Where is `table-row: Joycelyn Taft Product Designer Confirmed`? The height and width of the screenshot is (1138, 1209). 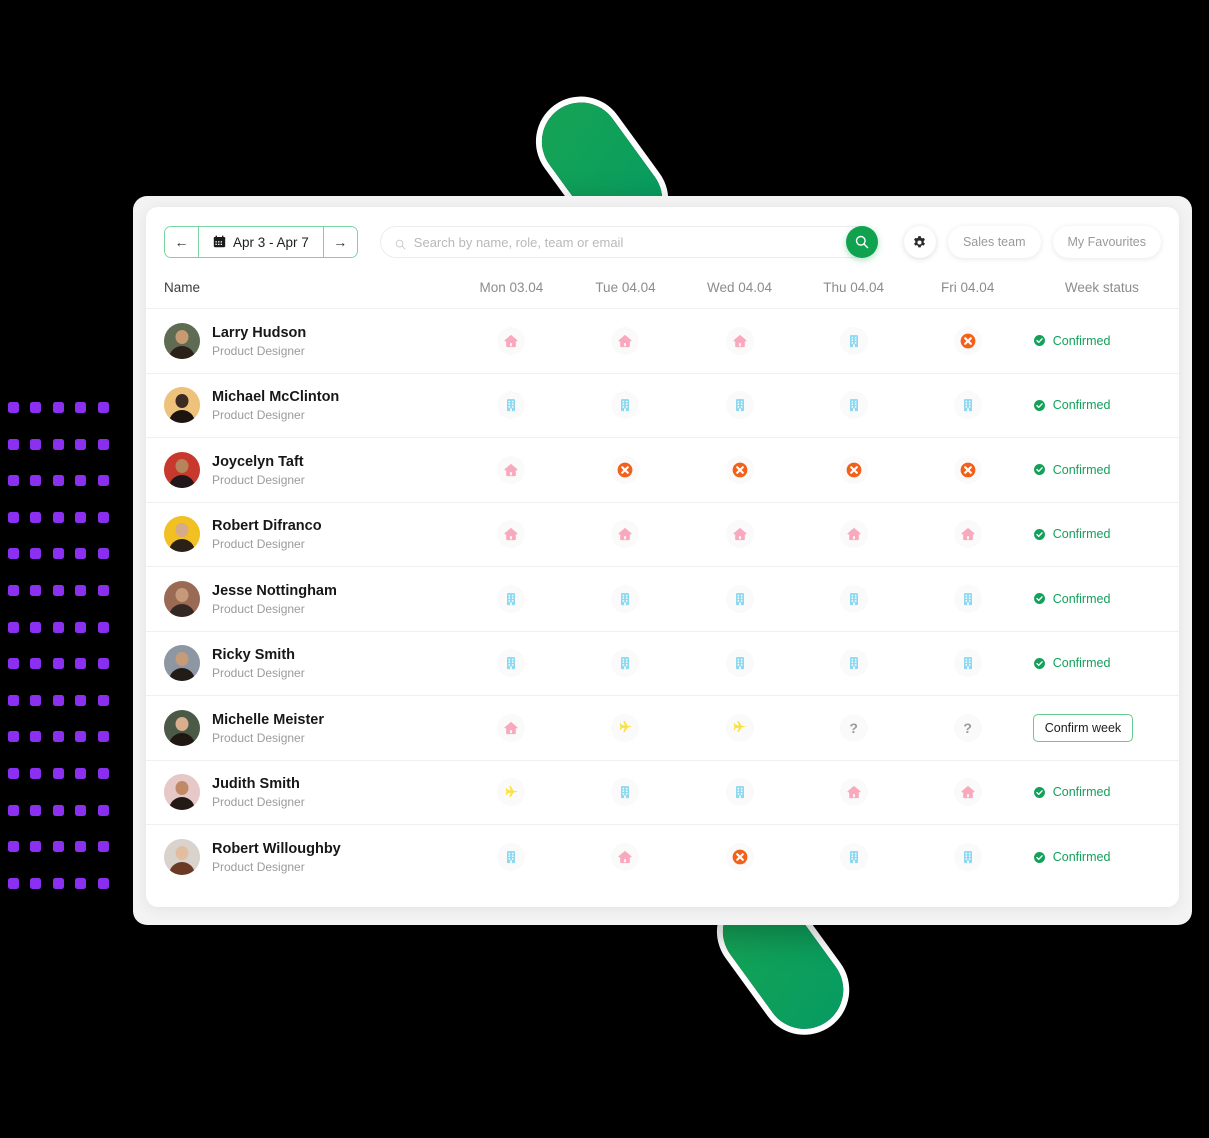
table-row: Joycelyn Taft Product Designer Confirmed is located at coordinates (662, 470).